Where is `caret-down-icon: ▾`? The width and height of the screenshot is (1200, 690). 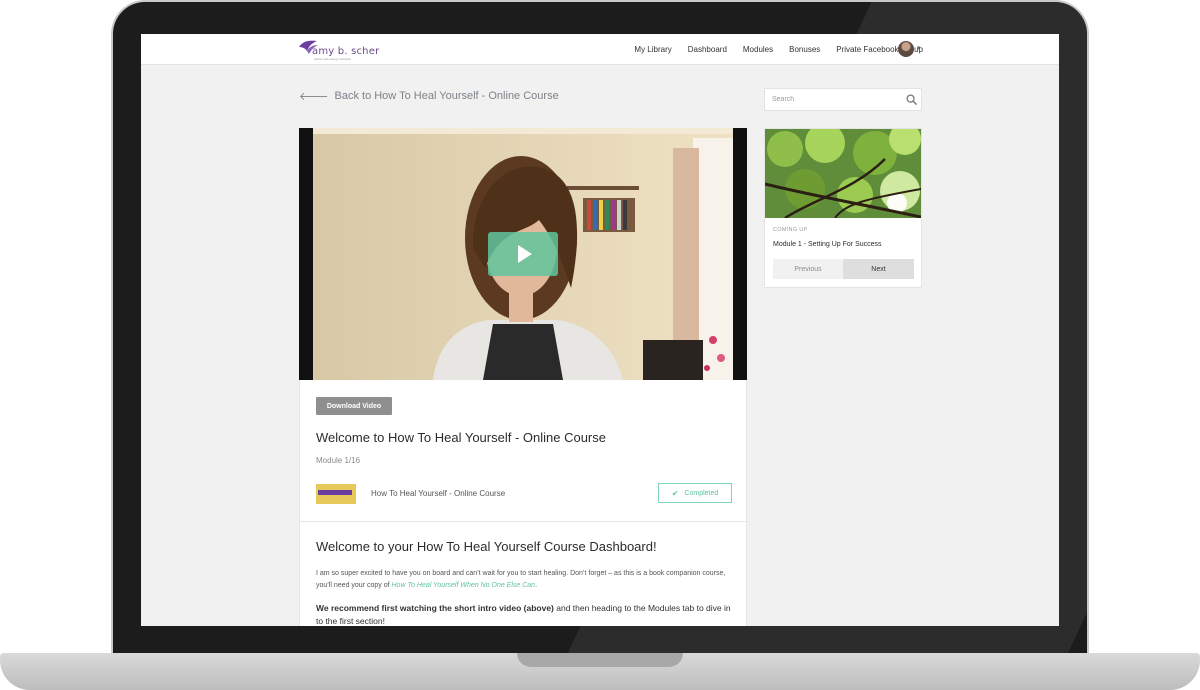 caret-down-icon: ▾ is located at coordinates (919, 48).